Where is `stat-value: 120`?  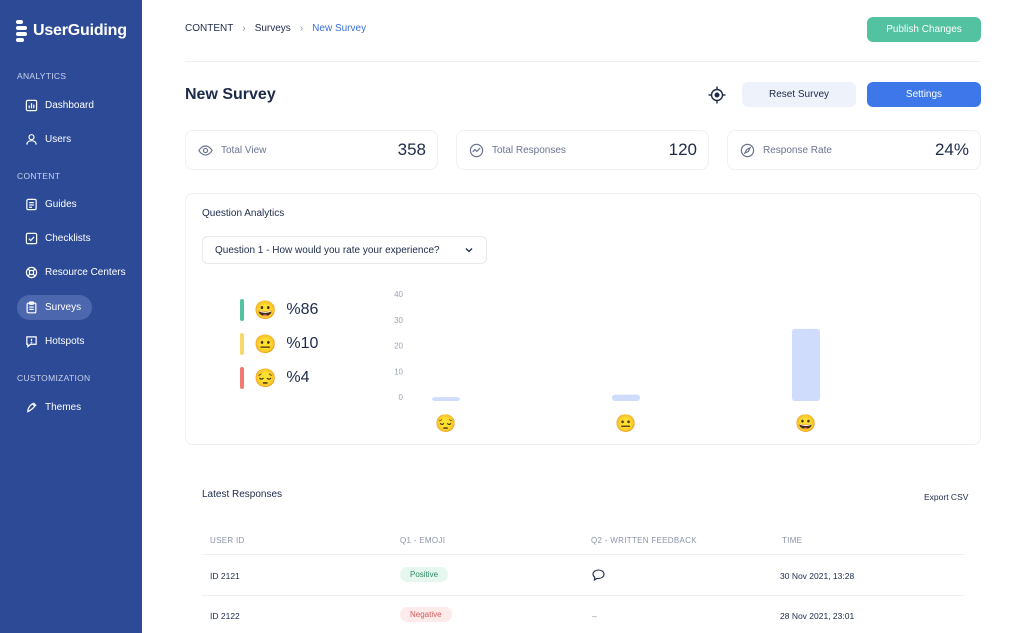 stat-value: 120 is located at coordinates (682, 149).